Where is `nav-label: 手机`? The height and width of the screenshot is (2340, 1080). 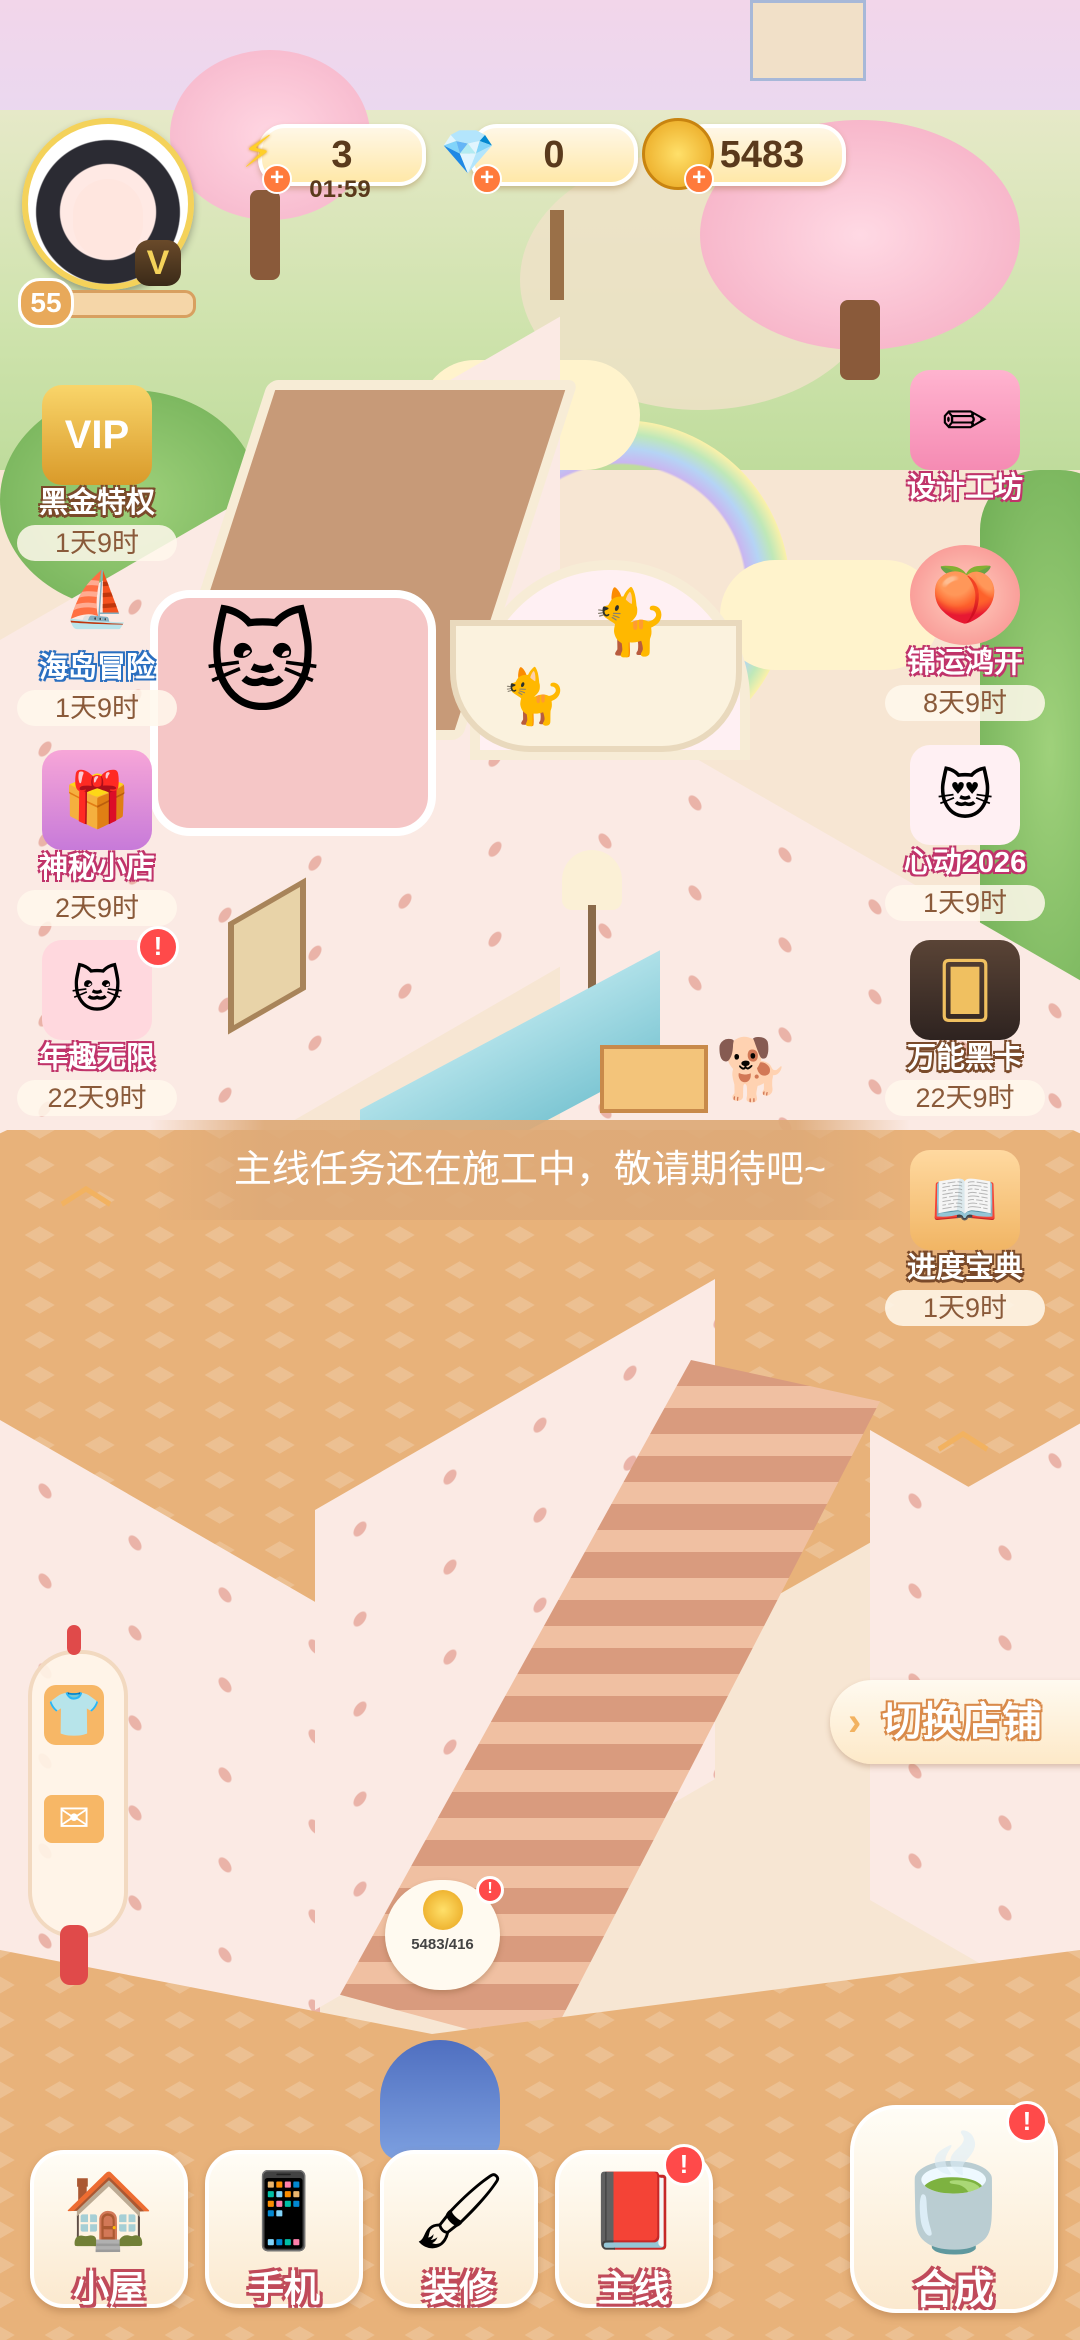
nav-label: 手机 is located at coordinates (283, 2288).